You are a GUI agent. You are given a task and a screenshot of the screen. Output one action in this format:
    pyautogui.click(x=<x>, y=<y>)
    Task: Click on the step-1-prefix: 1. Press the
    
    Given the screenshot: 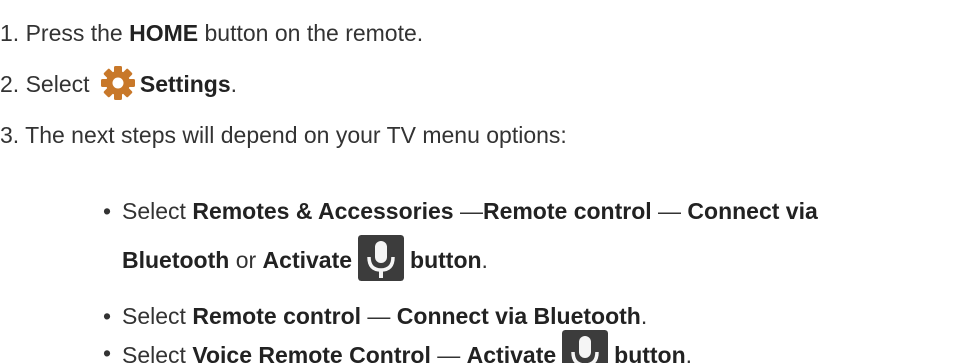 What is the action you would take?
    pyautogui.click(x=65, y=33)
    